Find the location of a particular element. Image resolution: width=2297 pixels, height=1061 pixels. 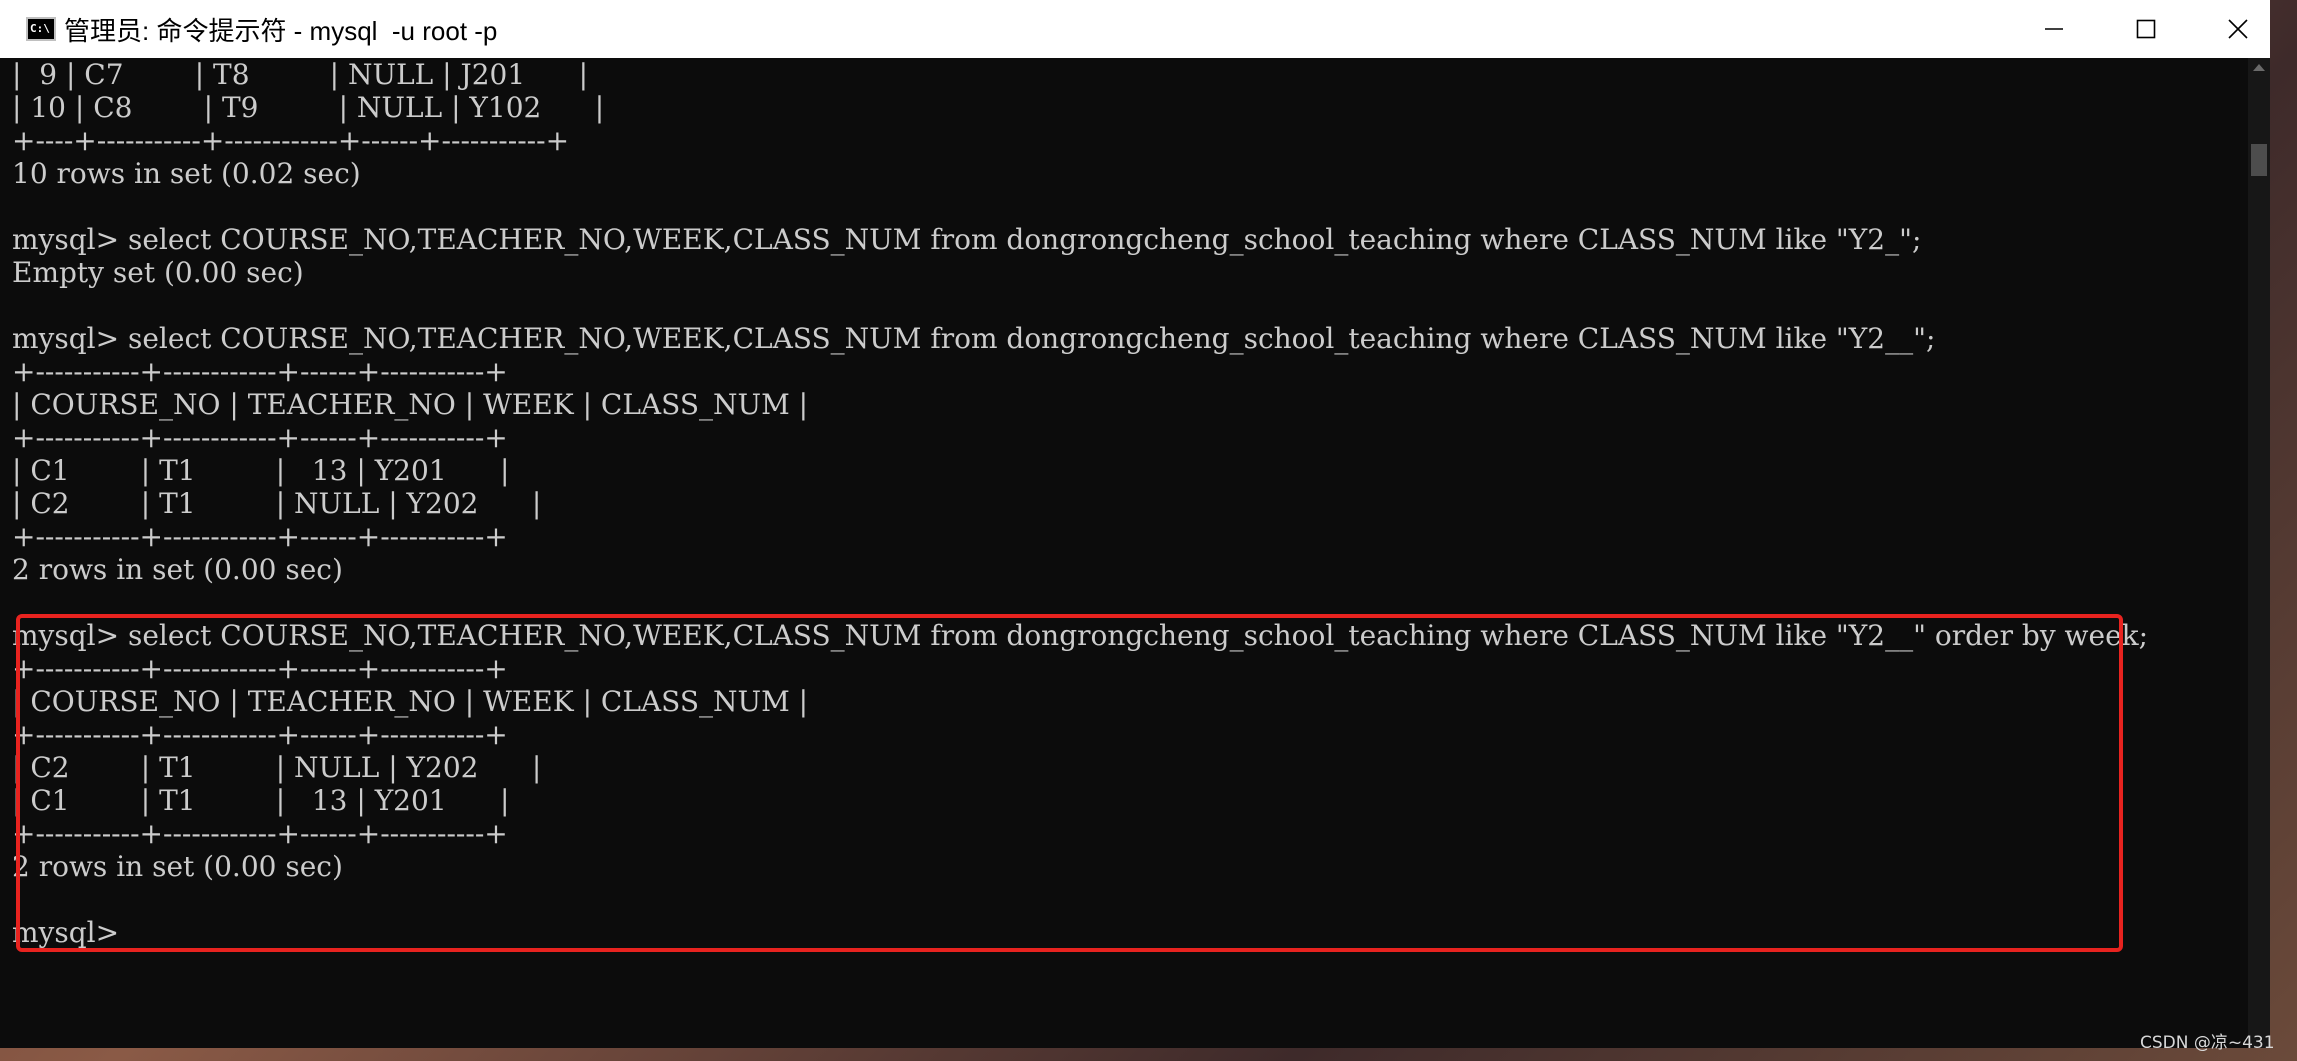

maximize-button is located at coordinates (2146, 29).